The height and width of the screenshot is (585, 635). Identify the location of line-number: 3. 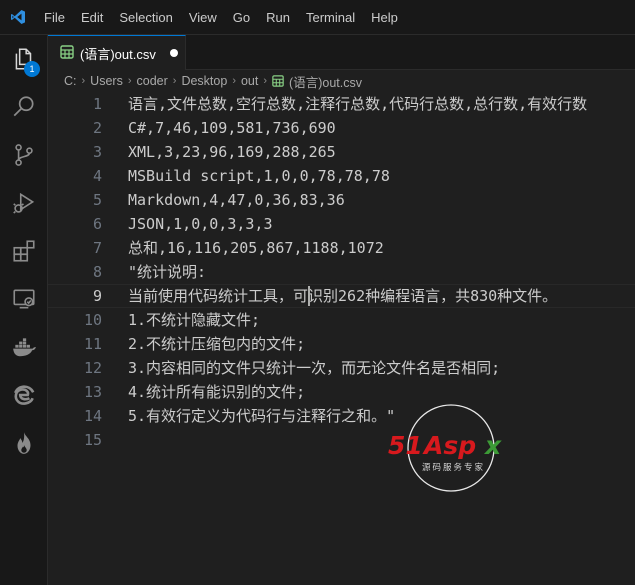
(97, 152).